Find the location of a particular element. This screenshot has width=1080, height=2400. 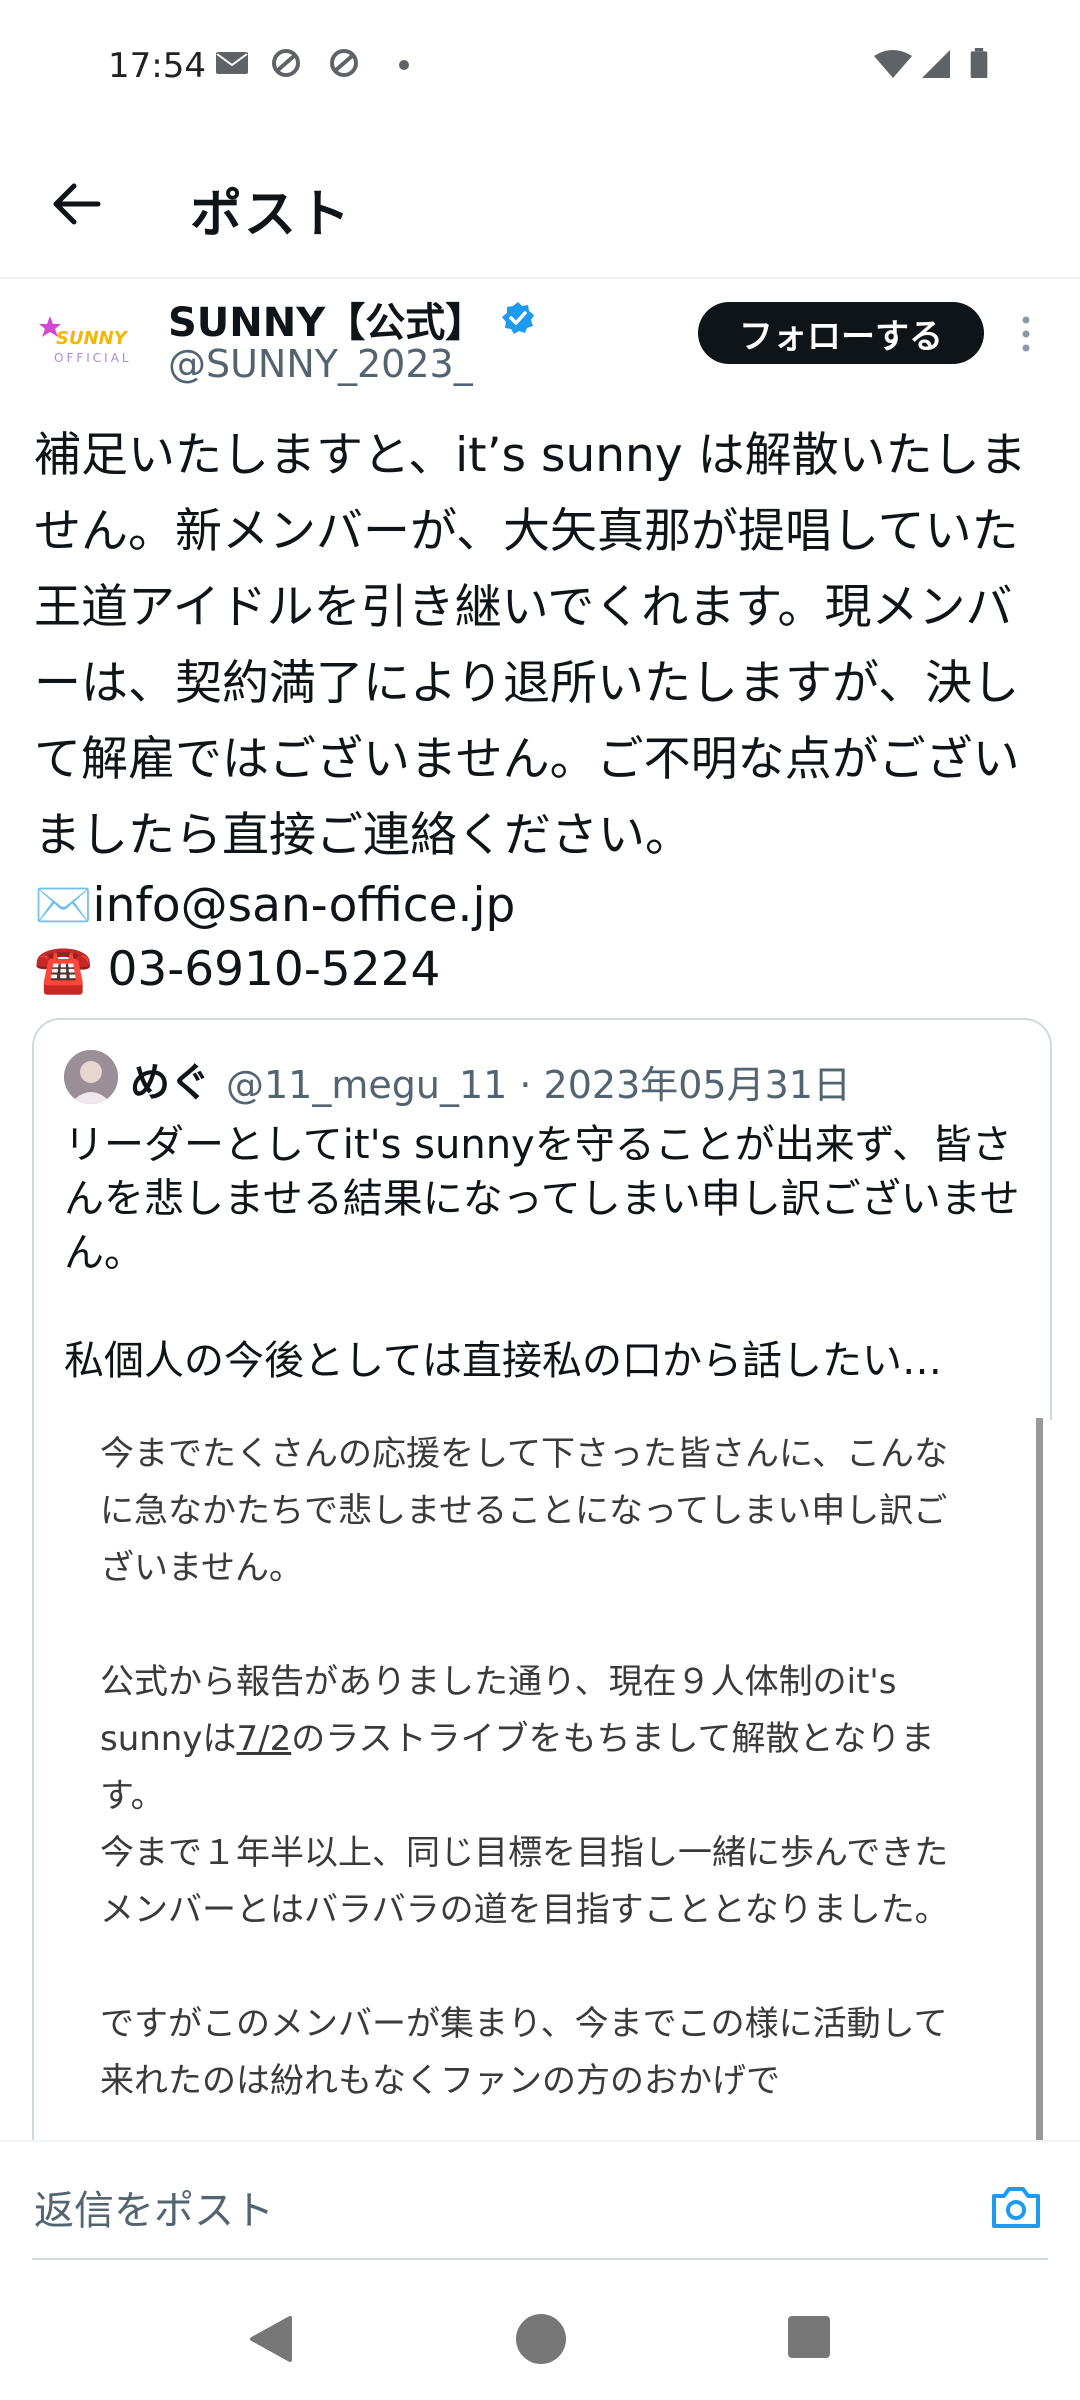

status-time: 17:54 is located at coordinates (157, 66).